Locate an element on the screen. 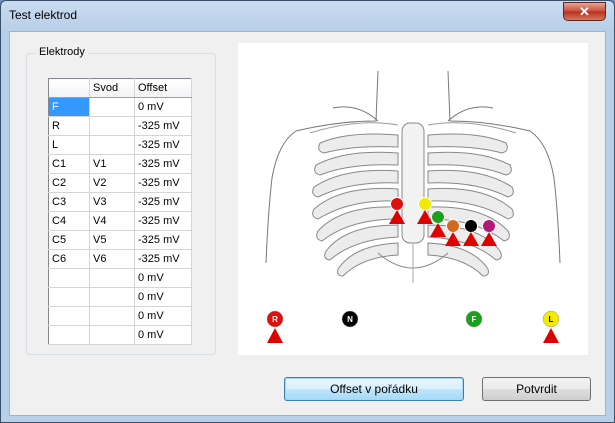  table-row: F 0 mV is located at coordinates (120, 107).